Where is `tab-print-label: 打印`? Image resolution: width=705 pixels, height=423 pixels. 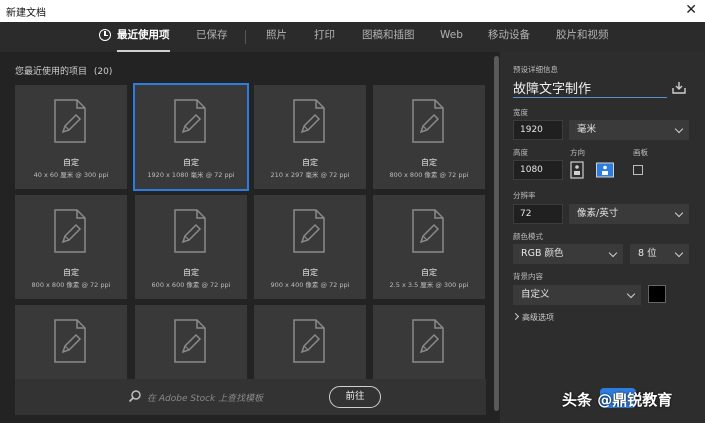 tab-print-label: 打印 is located at coordinates (324, 35).